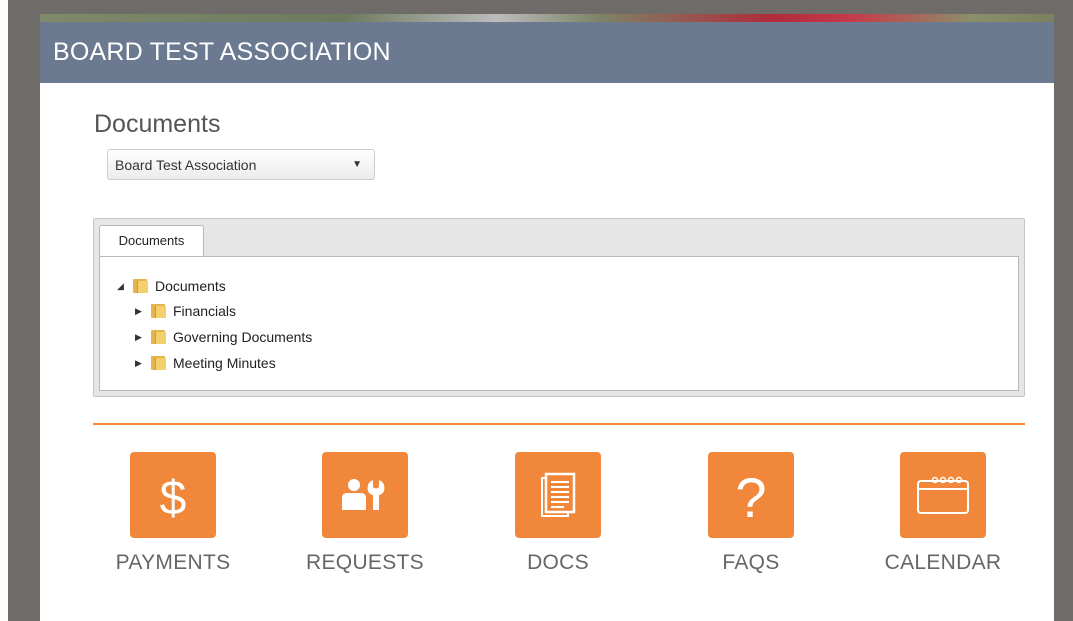 This screenshot has width=1073, height=621. Describe the element at coordinates (205, 311) in the screenshot. I see `tree-node-label: Financials` at that location.